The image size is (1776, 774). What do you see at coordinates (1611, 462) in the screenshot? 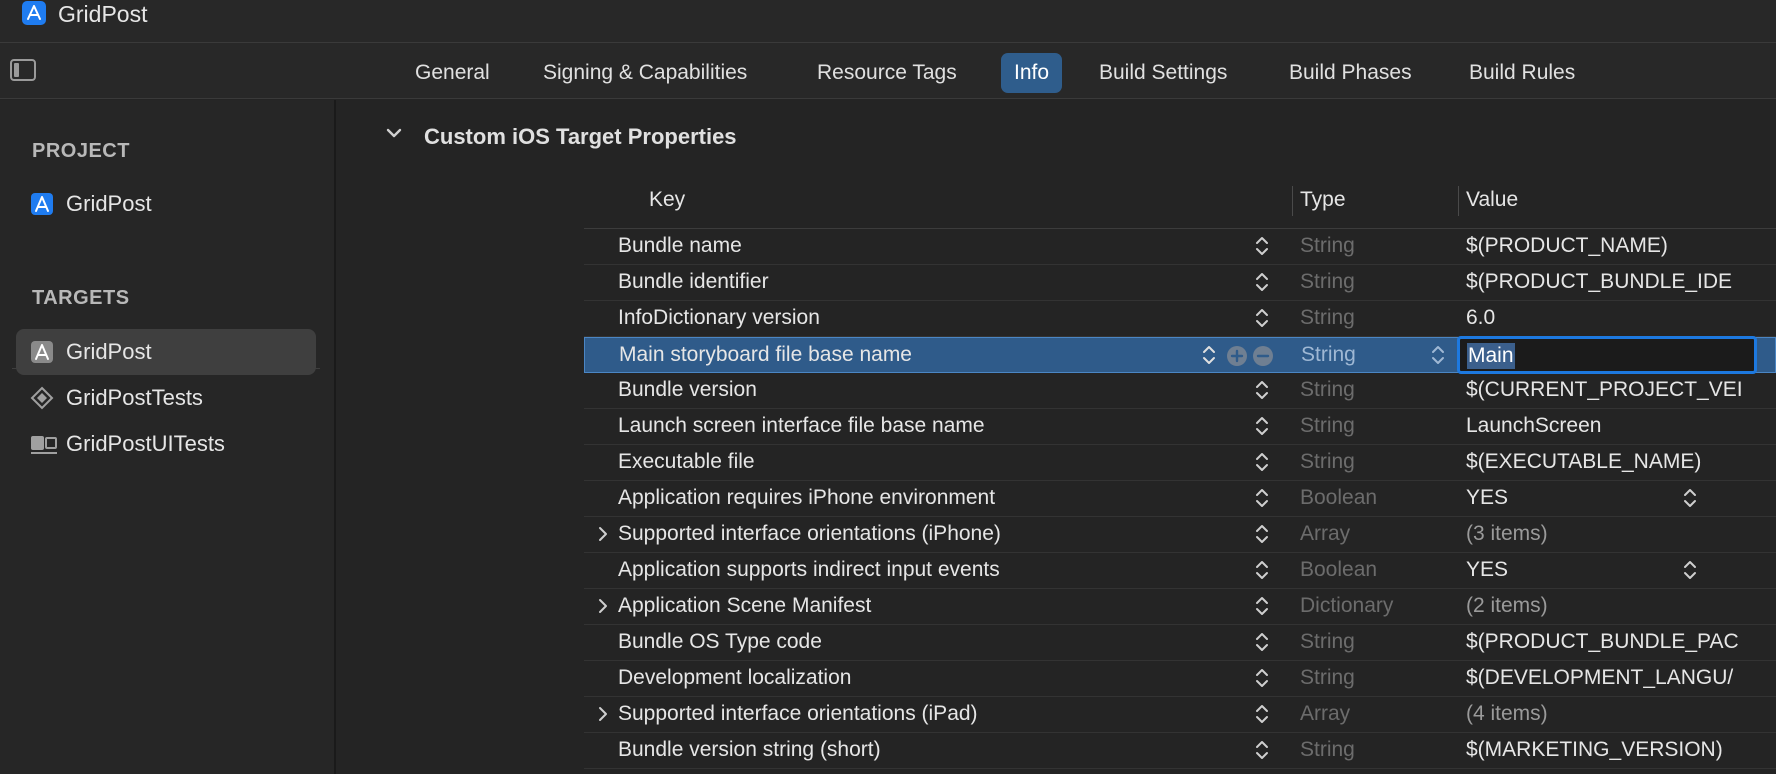
I see `row-value: $(EXECUTABLE_NAME)` at bounding box center [1611, 462].